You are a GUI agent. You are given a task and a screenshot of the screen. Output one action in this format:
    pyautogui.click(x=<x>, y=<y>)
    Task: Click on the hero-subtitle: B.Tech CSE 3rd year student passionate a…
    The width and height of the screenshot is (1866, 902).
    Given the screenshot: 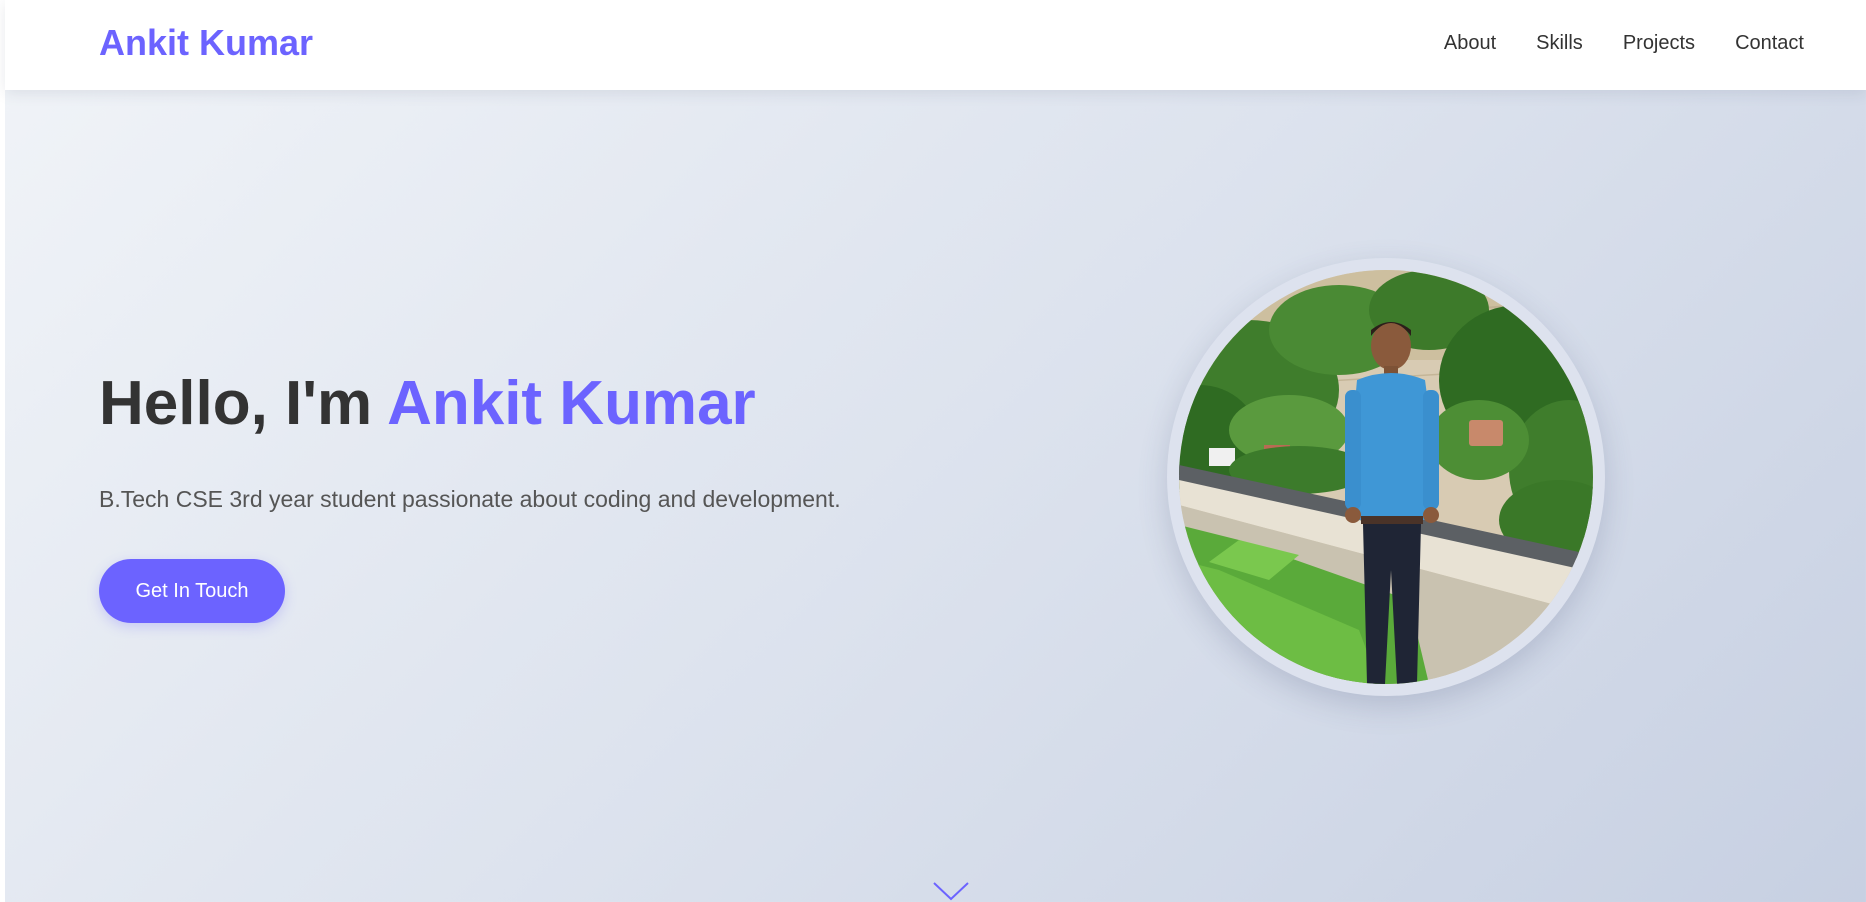 What is the action you would take?
    pyautogui.click(x=470, y=499)
    